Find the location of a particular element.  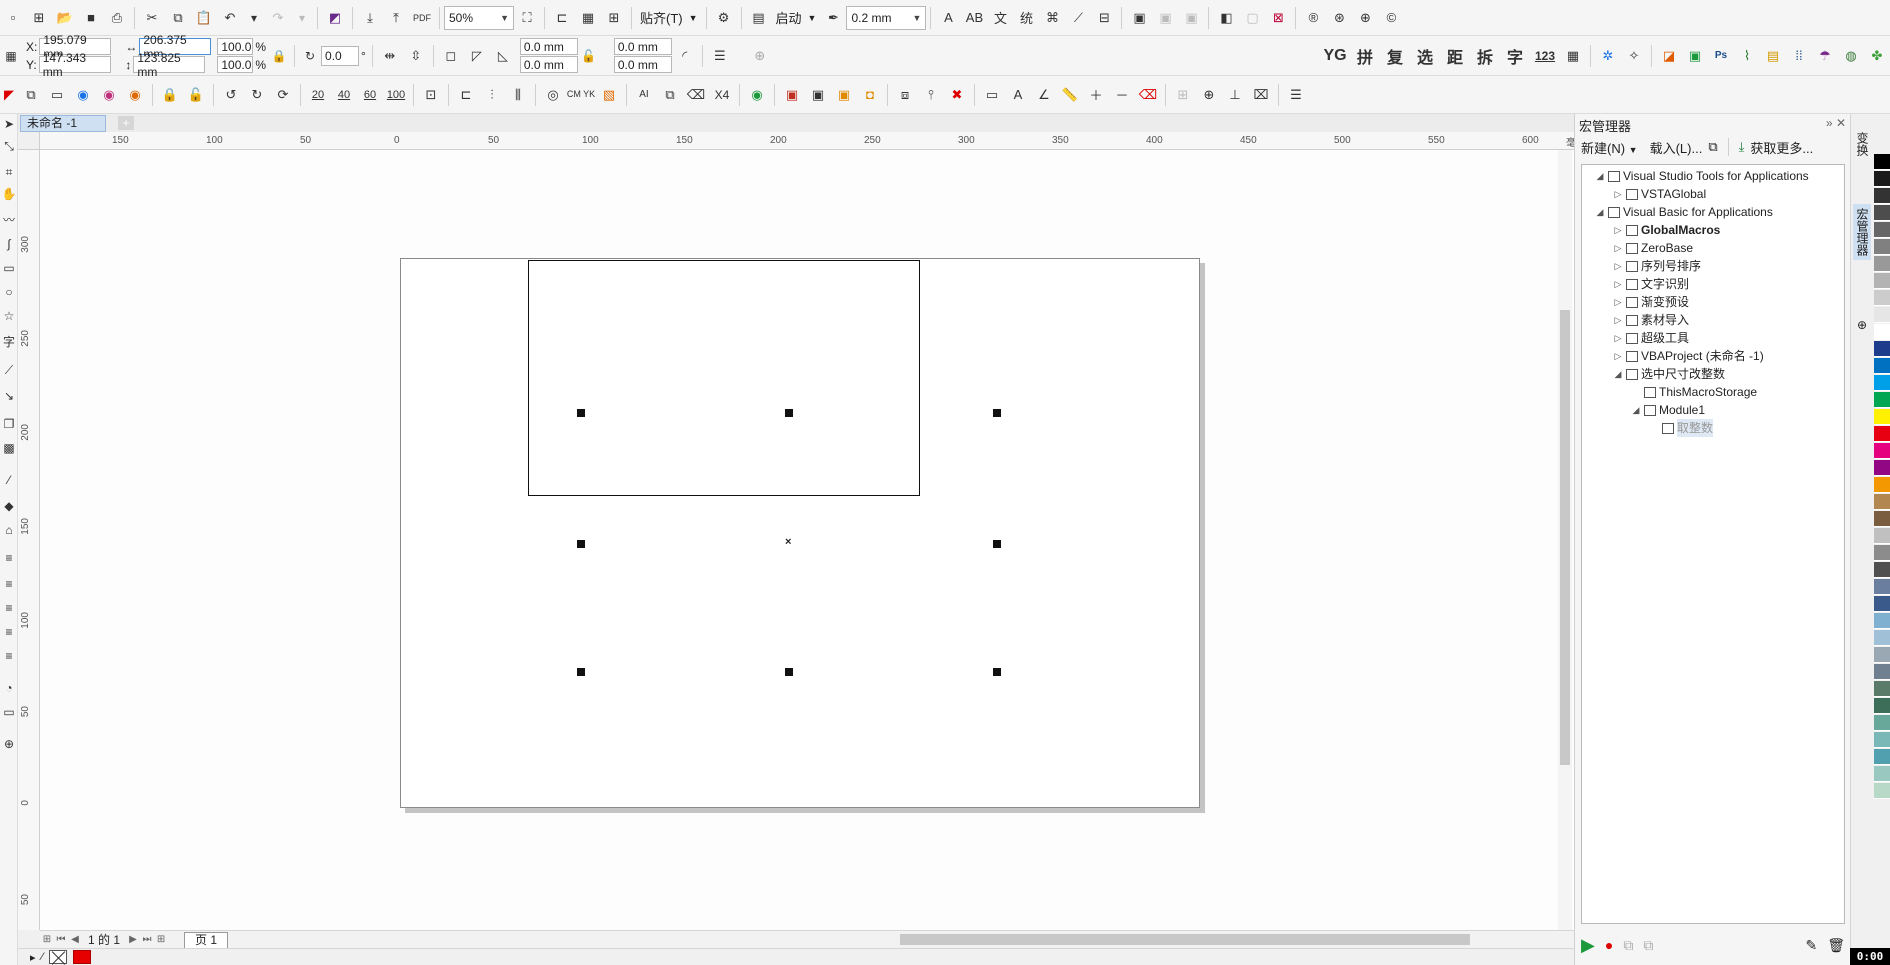

add-docker-icon: ⊕ is located at coordinates (1862, 325).